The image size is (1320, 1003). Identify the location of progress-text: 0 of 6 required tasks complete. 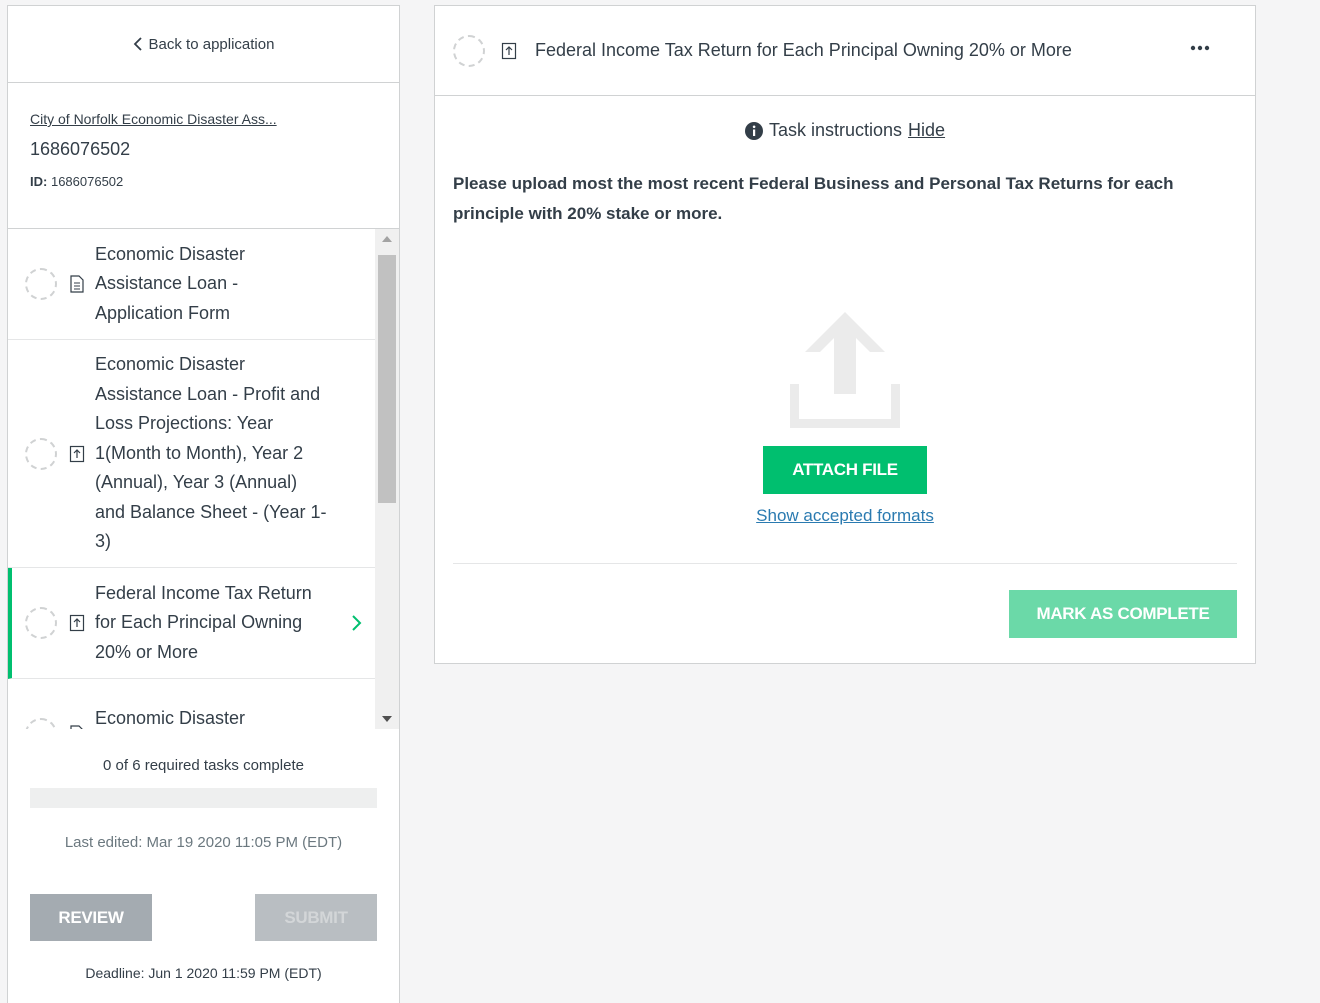
(203, 765).